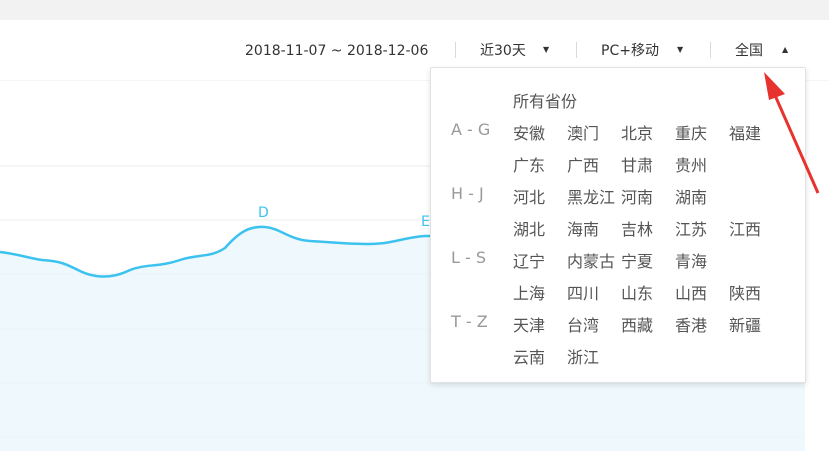  I want to click on red-arrow-annotation, so click(792, 133).